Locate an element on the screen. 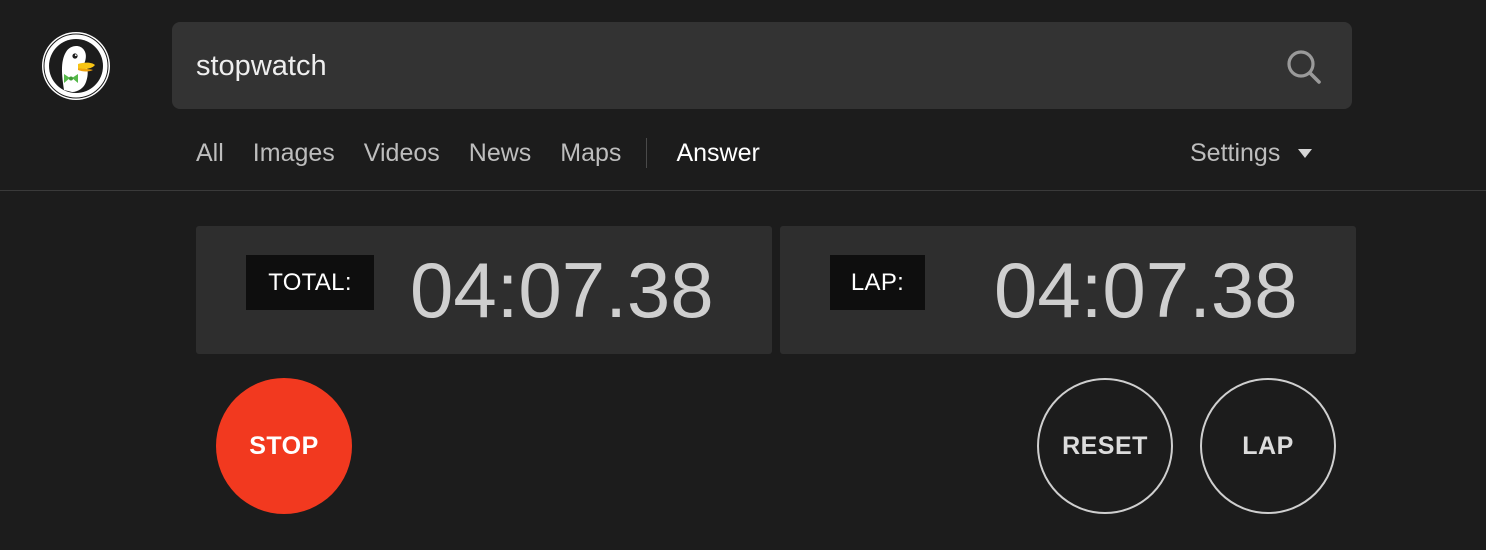 The image size is (1486, 550). lap-time-panel: LAP: 04:07.38 is located at coordinates (1068, 290).